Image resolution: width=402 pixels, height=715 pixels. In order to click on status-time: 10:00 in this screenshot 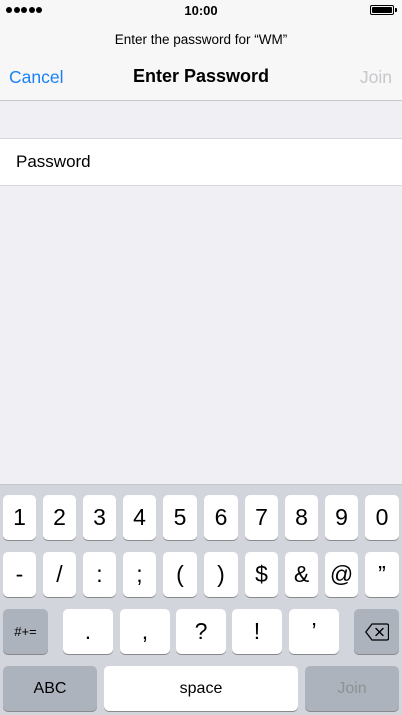, I will do `click(201, 10)`.